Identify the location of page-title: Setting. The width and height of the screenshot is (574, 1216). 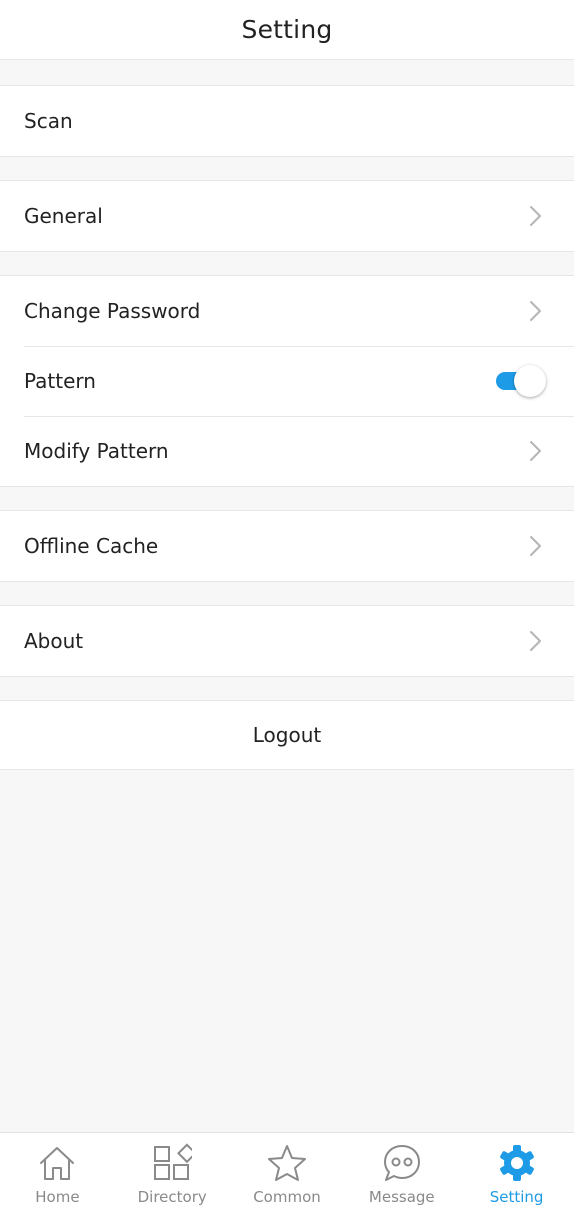
(287, 29).